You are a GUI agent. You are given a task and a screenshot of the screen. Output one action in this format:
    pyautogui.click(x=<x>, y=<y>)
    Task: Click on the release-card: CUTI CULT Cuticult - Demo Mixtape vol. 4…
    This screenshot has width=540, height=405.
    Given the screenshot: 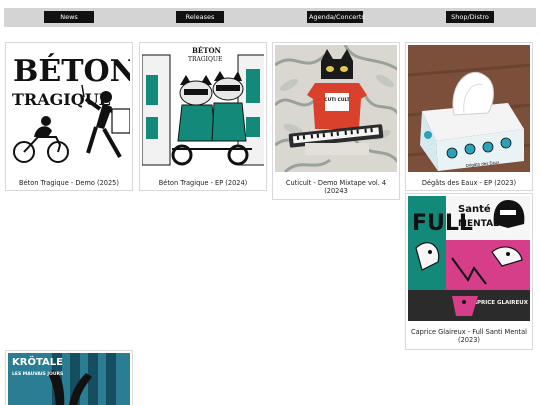 What is the action you would take?
    pyautogui.click(x=336, y=121)
    